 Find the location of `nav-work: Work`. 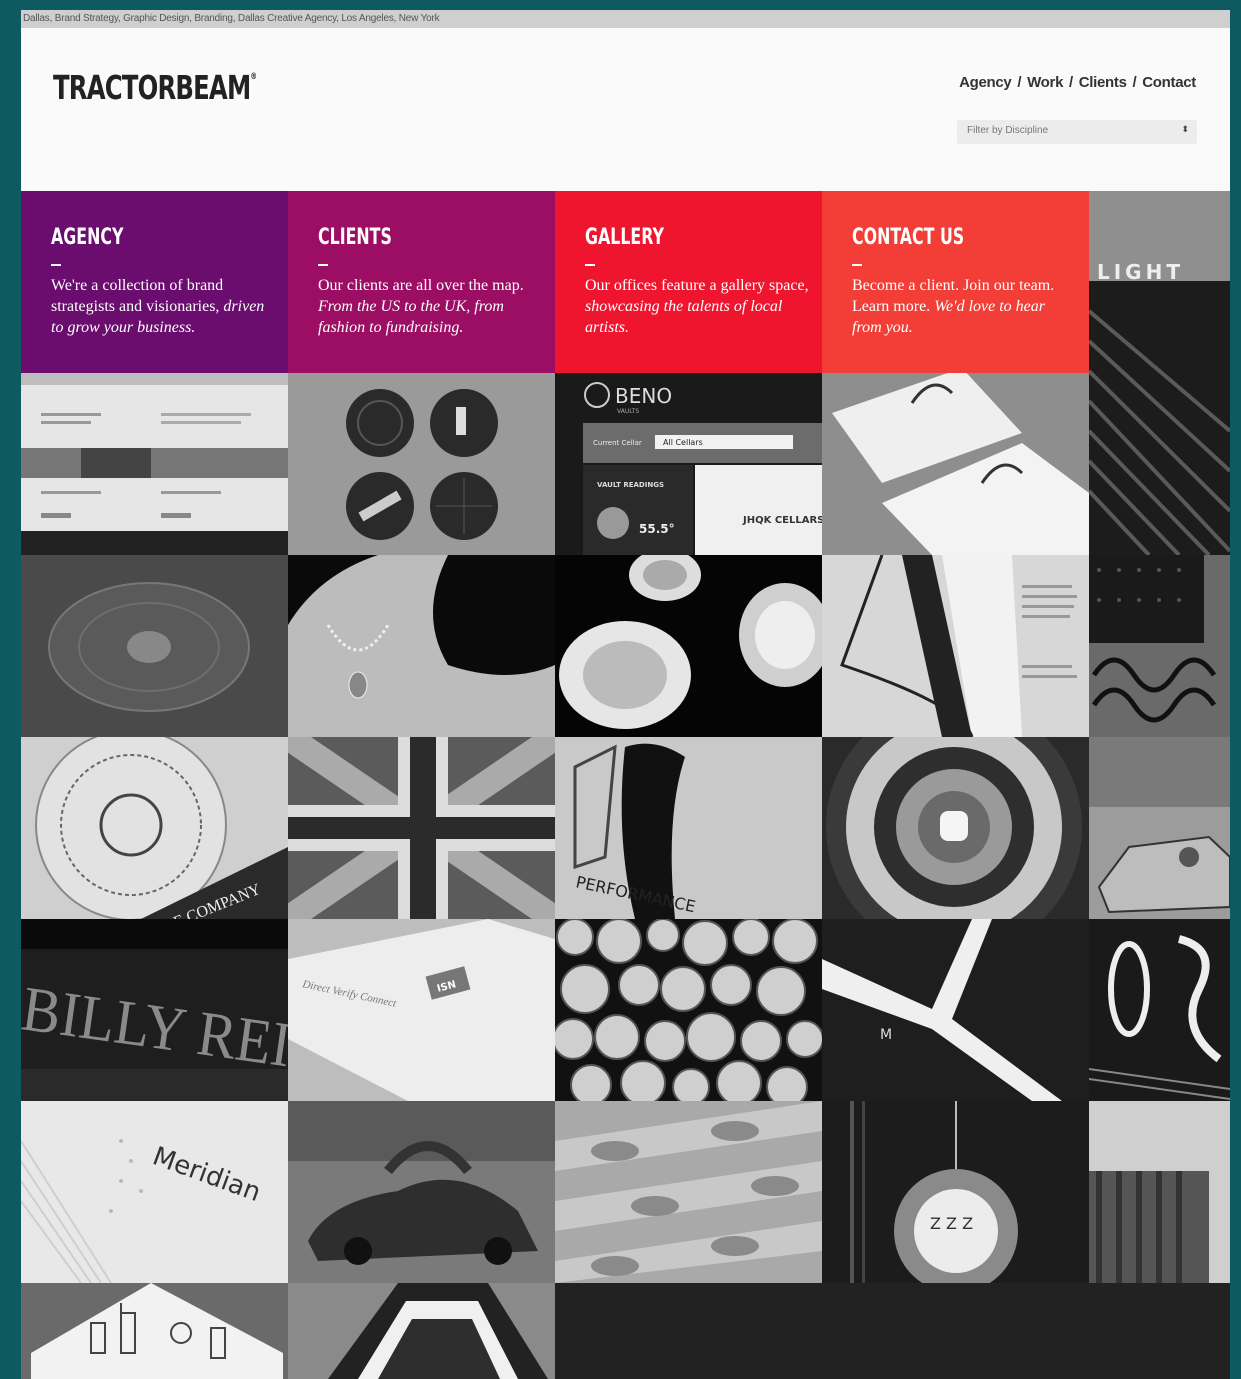

nav-work: Work is located at coordinates (1045, 82).